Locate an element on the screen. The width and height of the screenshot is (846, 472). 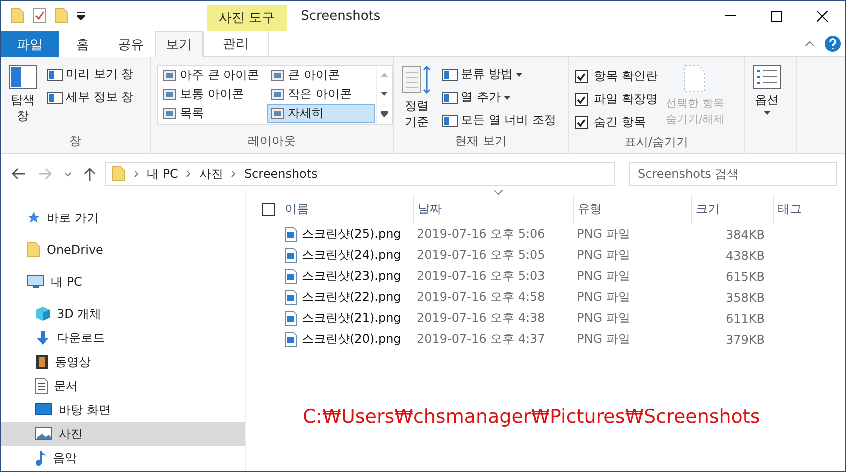
breadcrumb: Screenshots is located at coordinates (281, 174).